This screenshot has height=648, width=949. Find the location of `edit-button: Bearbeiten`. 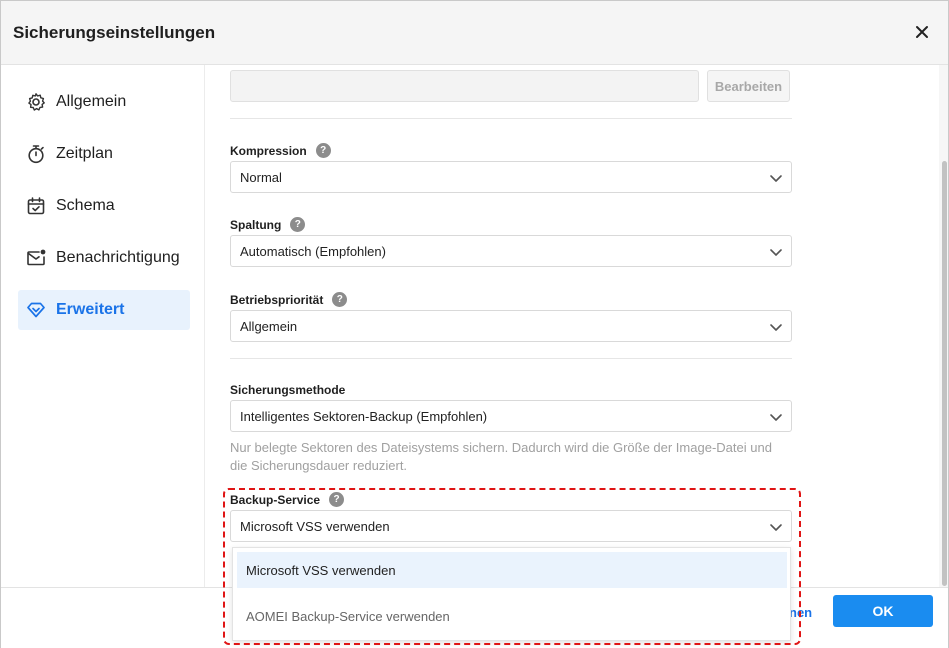

edit-button: Bearbeiten is located at coordinates (748, 86).